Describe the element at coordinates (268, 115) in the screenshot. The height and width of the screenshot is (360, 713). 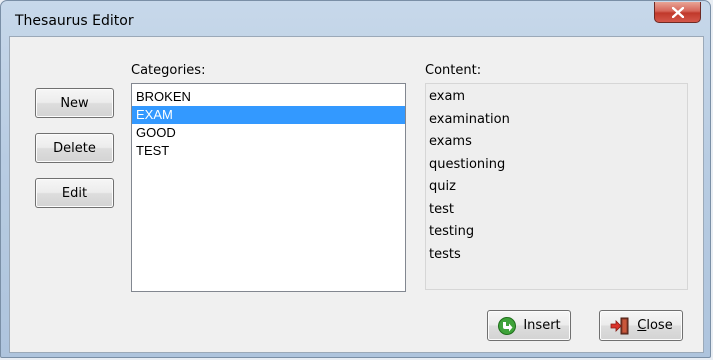
I see `category-item-selected: EXAM` at that location.